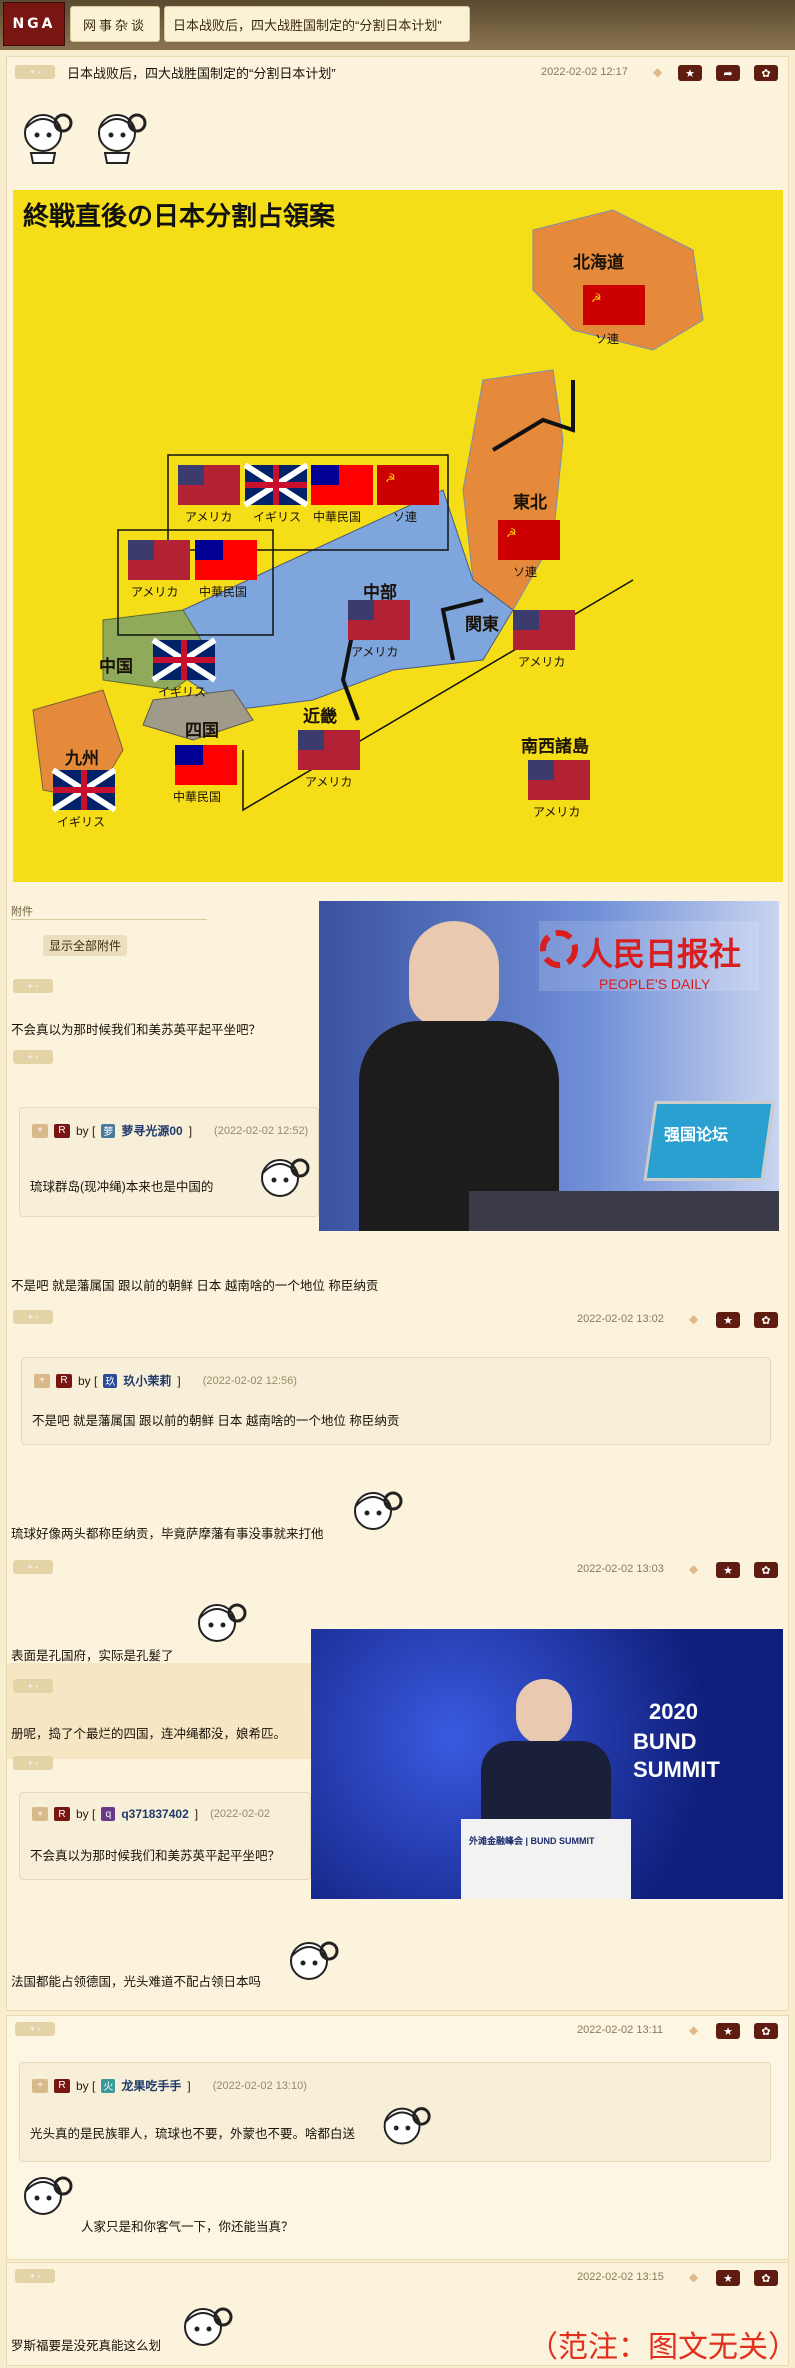  I want to click on reply-text: 册呢，捣了个最烂的四国，连冲绳都没，娘希匹。, so click(149, 1734).